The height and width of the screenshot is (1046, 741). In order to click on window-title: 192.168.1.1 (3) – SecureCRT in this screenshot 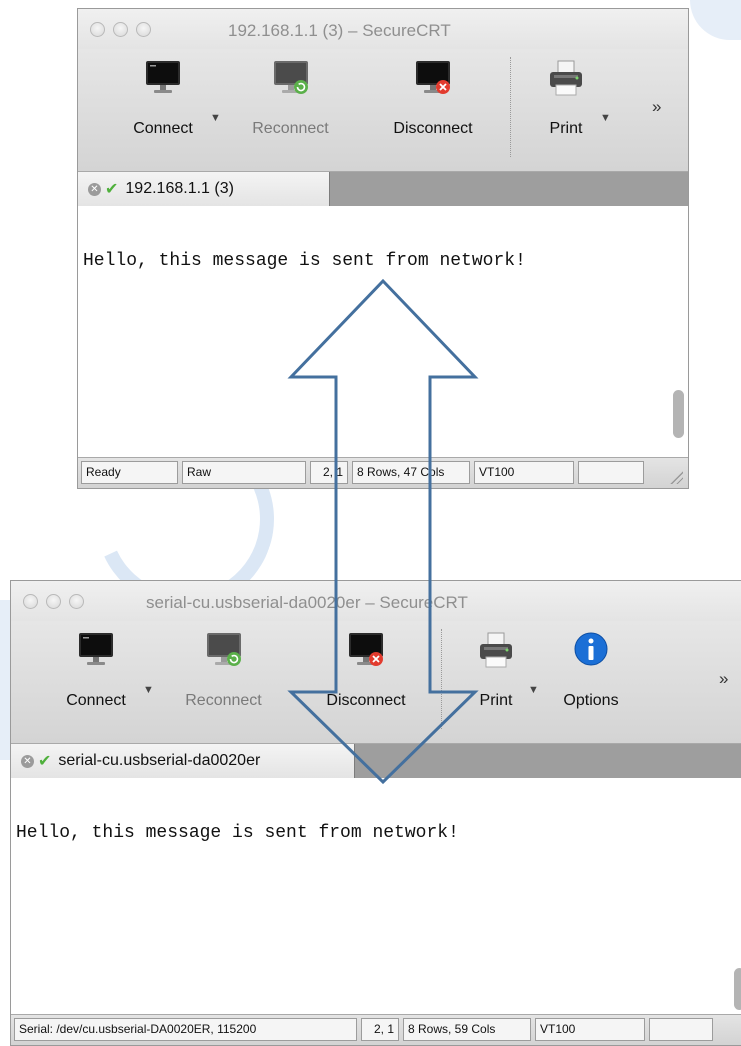, I will do `click(339, 30)`.